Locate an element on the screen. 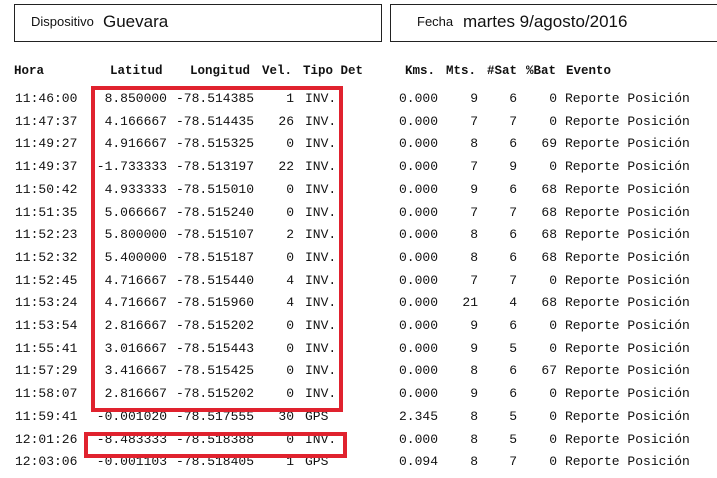  date-value: martes 9/agosto/2016 is located at coordinates (545, 21).